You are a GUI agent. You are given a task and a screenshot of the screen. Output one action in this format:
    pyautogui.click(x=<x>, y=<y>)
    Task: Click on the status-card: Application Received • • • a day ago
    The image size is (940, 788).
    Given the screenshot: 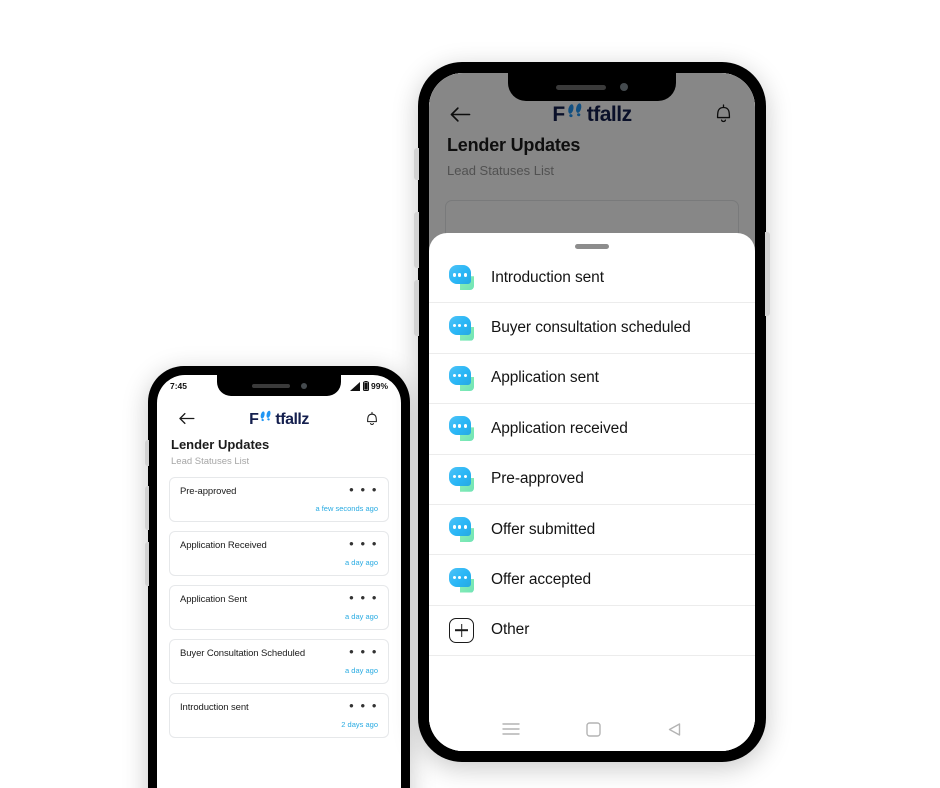 What is the action you would take?
    pyautogui.click(x=279, y=553)
    